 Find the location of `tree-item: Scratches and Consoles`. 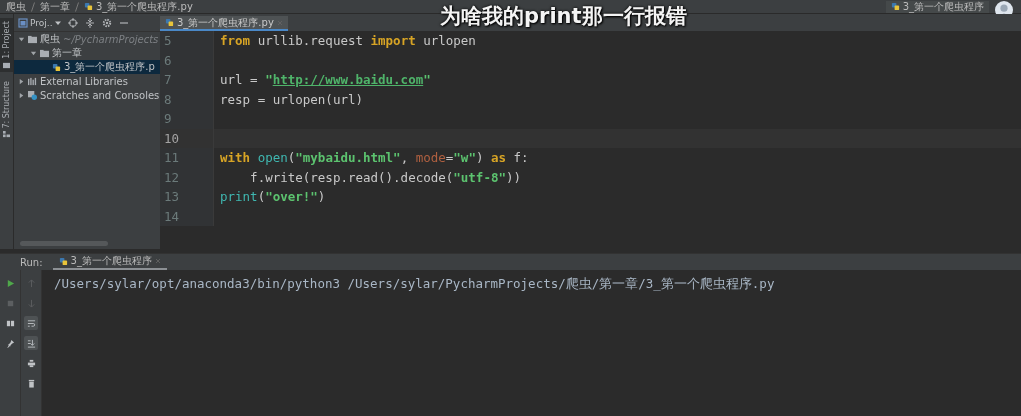

tree-item: Scratches and Consoles is located at coordinates (87, 95).